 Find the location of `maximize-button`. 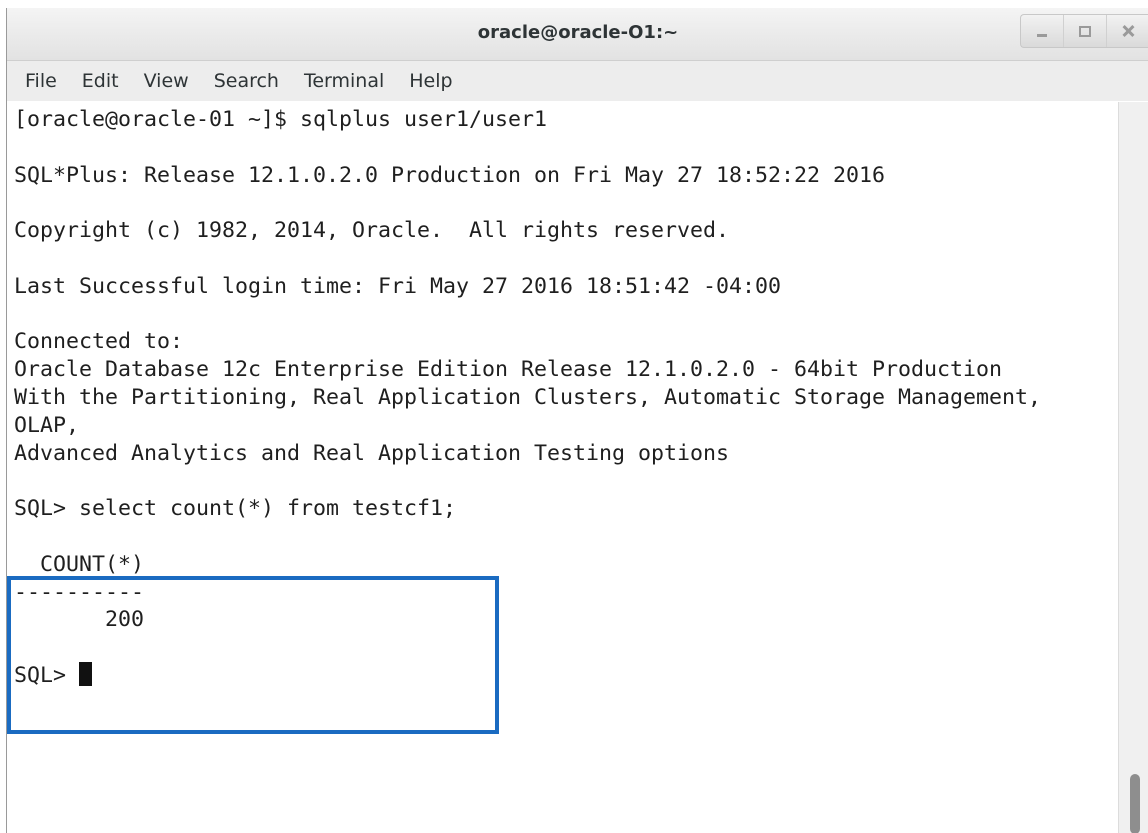

maximize-button is located at coordinates (1084, 31).